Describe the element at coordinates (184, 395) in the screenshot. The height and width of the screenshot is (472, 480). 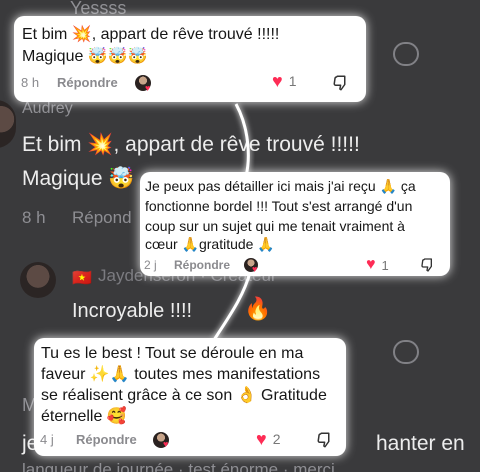
I see `comment-3-line3: se réalisent grâce à ce son 👌 Gratitude` at that location.